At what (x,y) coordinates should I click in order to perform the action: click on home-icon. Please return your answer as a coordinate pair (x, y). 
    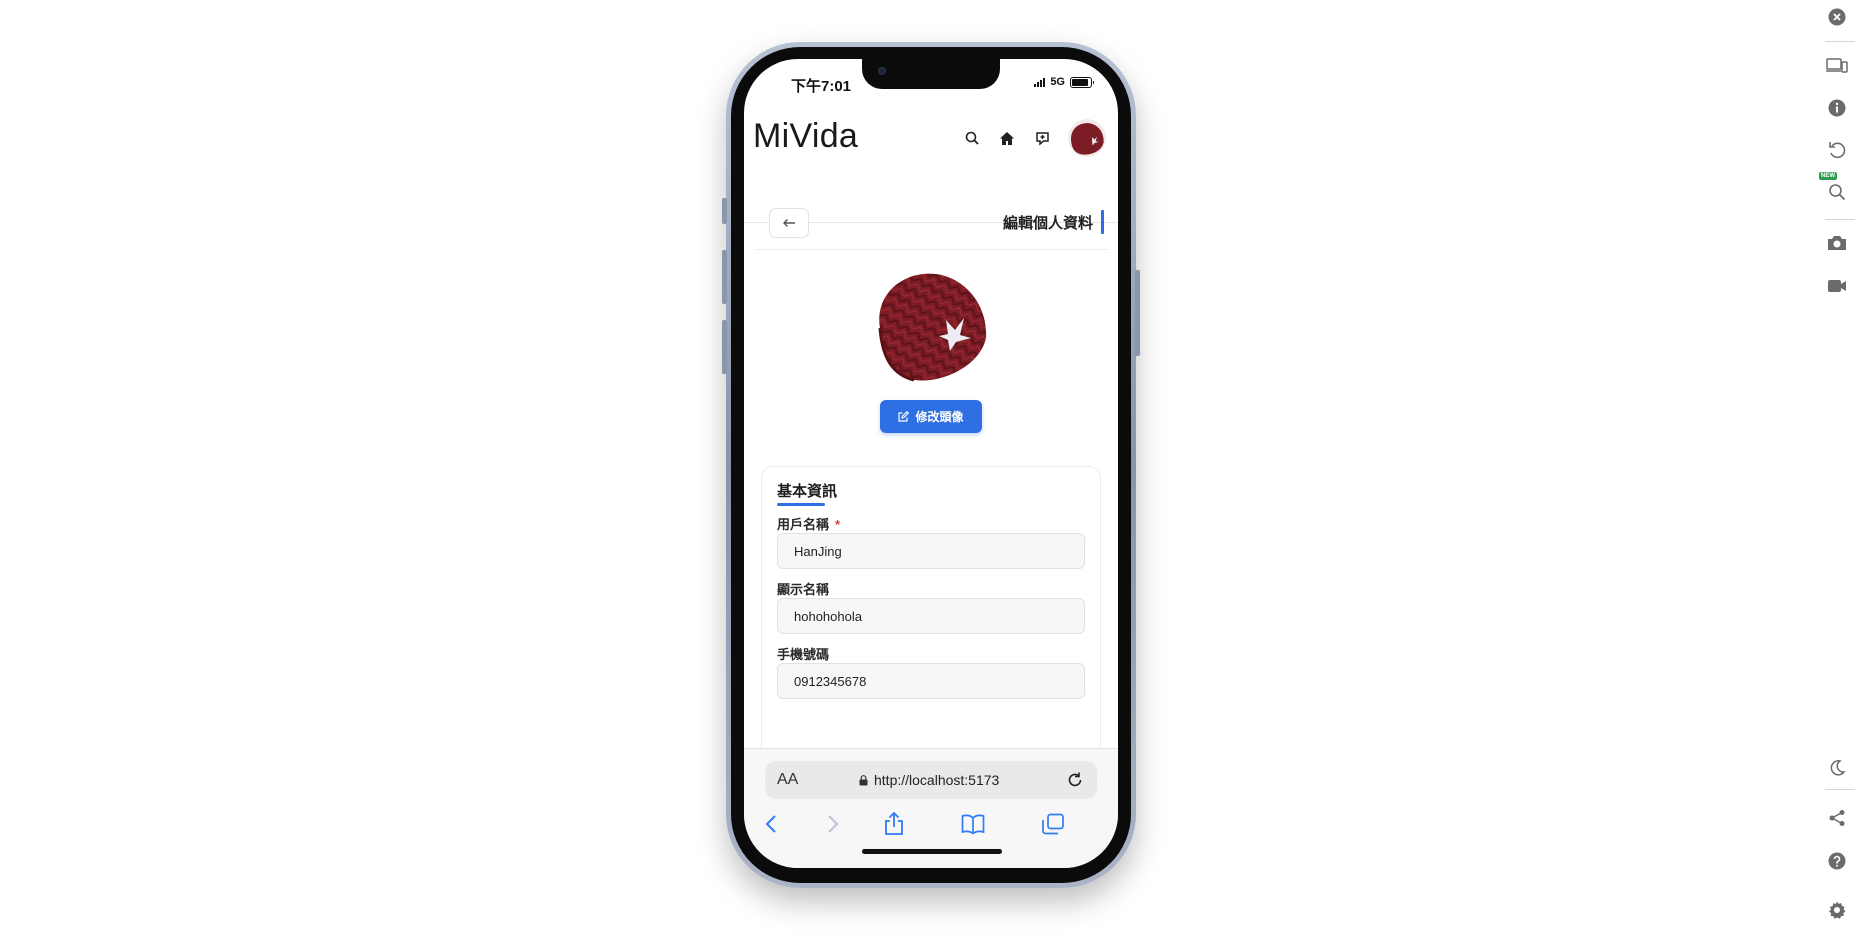
    Looking at the image, I should click on (1007, 138).